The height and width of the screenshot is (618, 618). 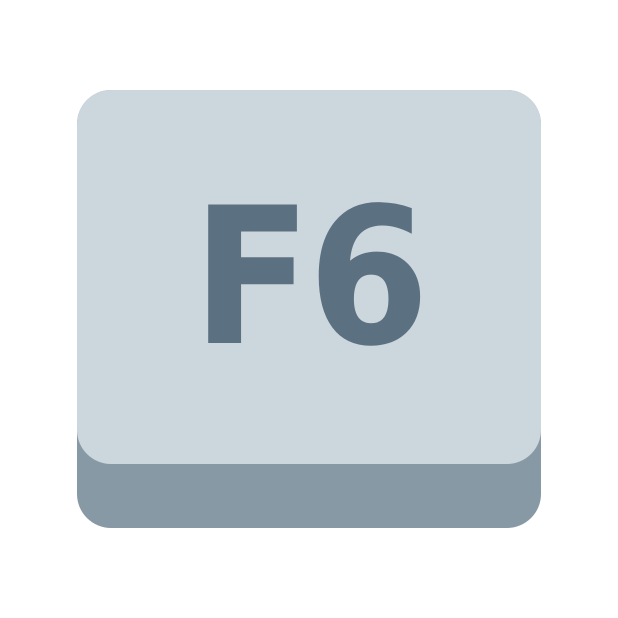 I want to click on key-label: F6, so click(x=310, y=277).